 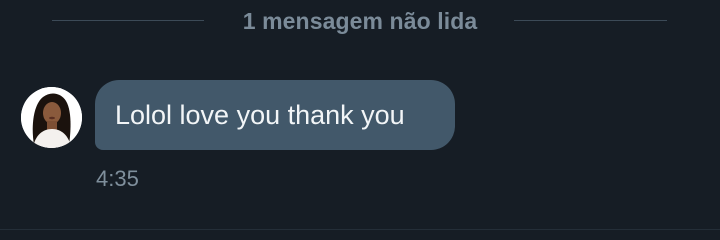 I want to click on message-timestamp: 4:35, so click(x=117, y=178).